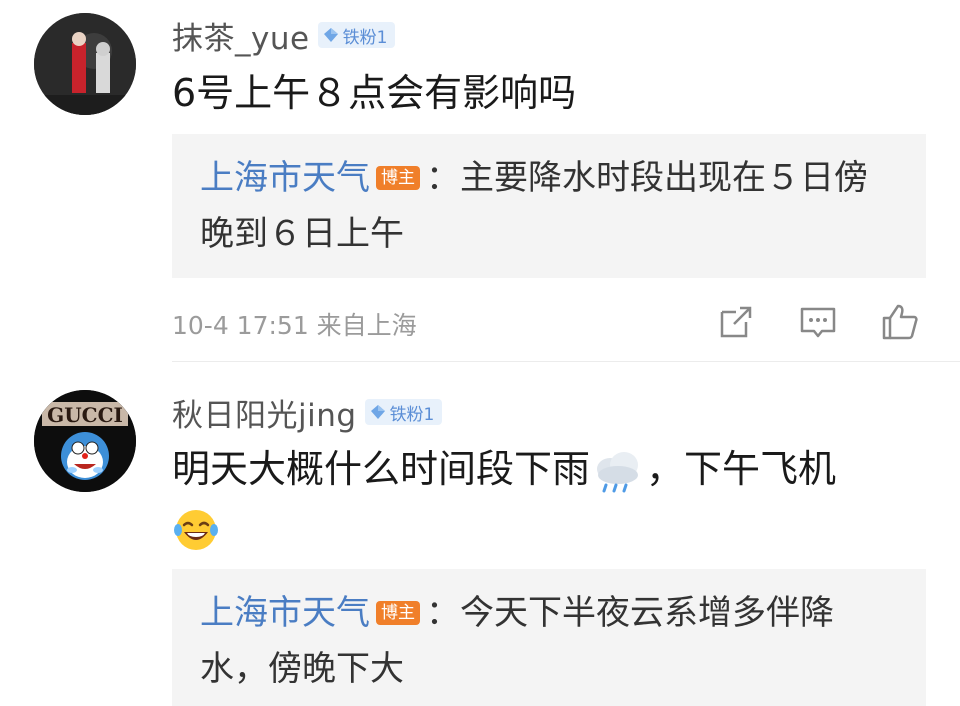  I want to click on comment-meta: 10-4 17:51 来自上海, so click(552, 322).